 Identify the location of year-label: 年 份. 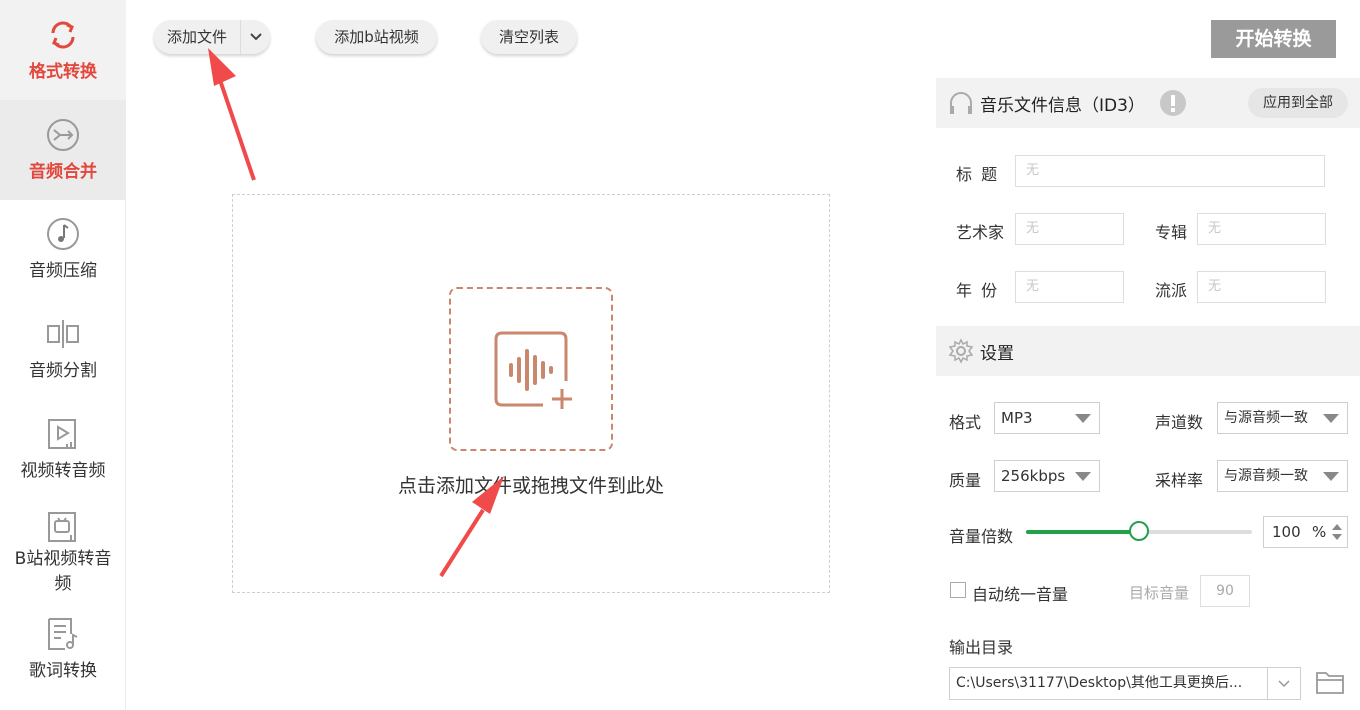
(978, 290).